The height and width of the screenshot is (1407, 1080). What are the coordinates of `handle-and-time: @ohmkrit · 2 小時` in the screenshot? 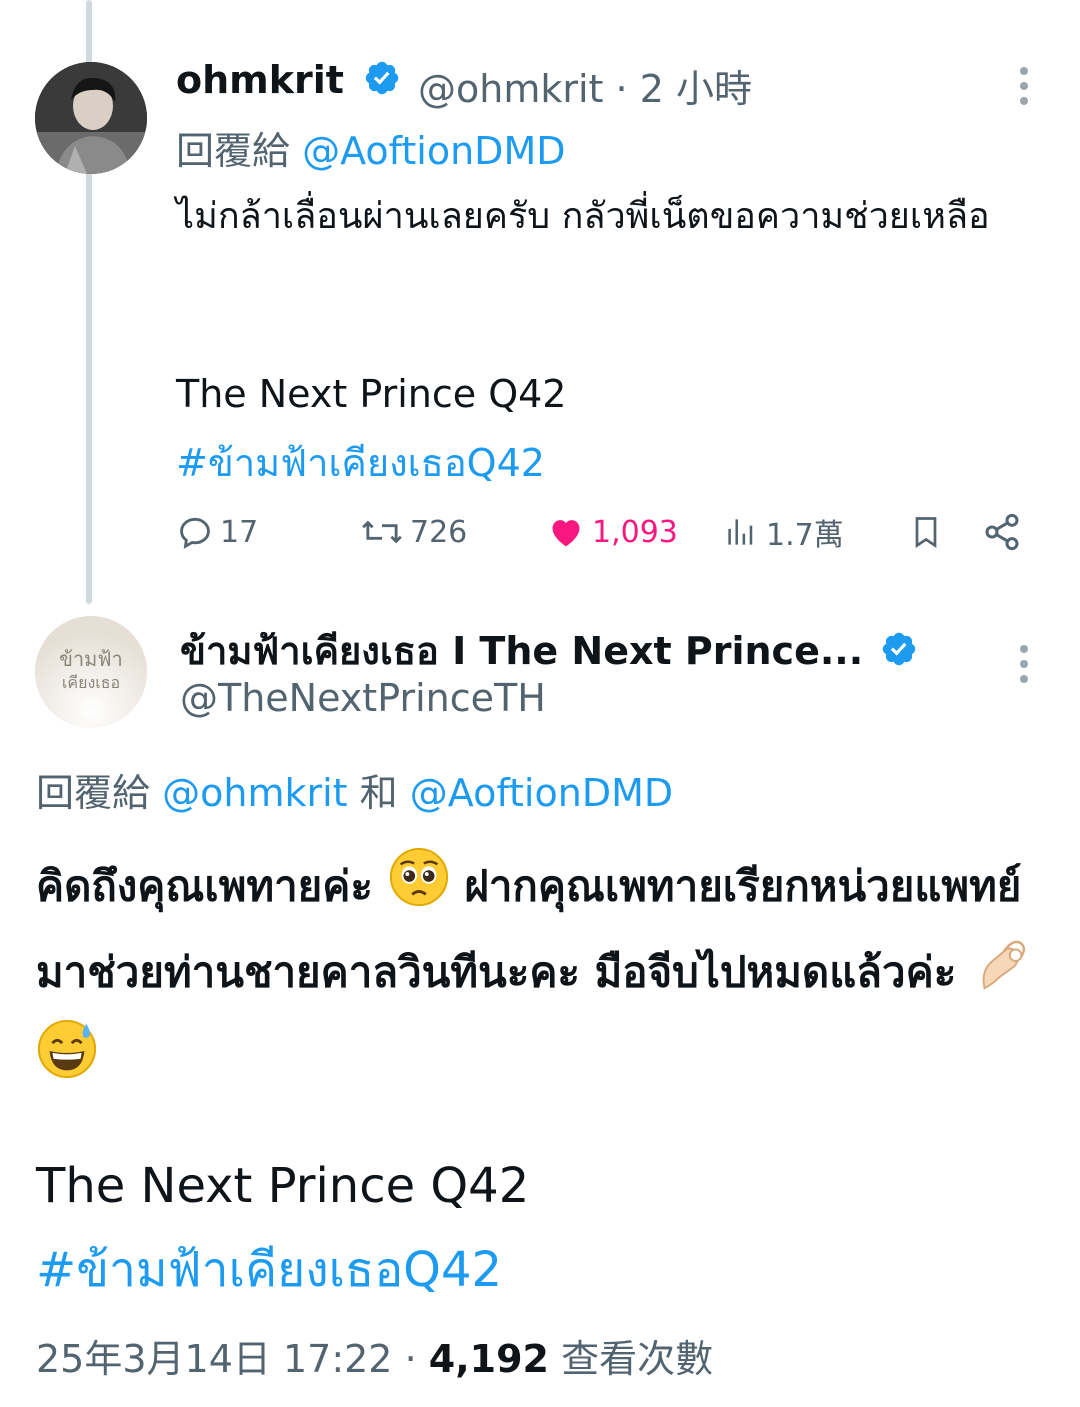 It's located at (585, 85).